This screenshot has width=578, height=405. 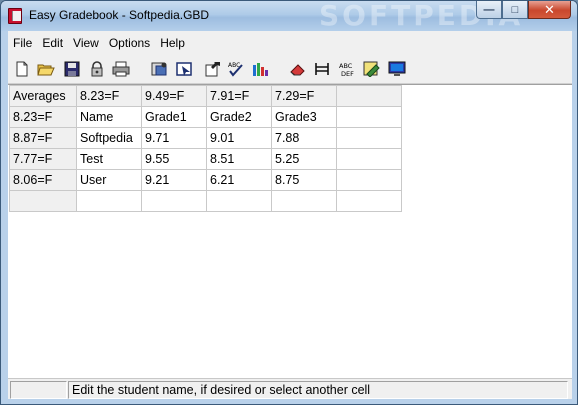 I want to click on grid-cell: 5.25, so click(x=304, y=159).